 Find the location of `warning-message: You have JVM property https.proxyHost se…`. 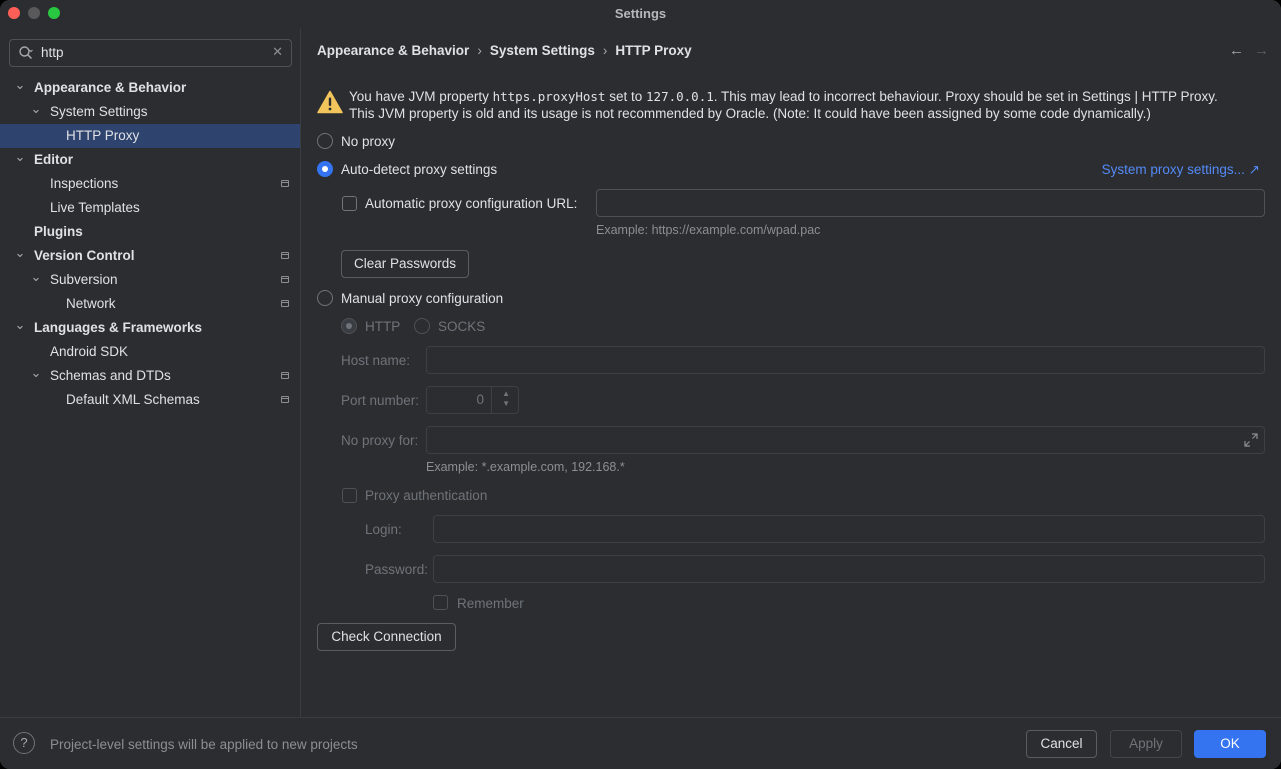

warning-message: You have JVM property https.proxyHost se… is located at coordinates (809, 105).